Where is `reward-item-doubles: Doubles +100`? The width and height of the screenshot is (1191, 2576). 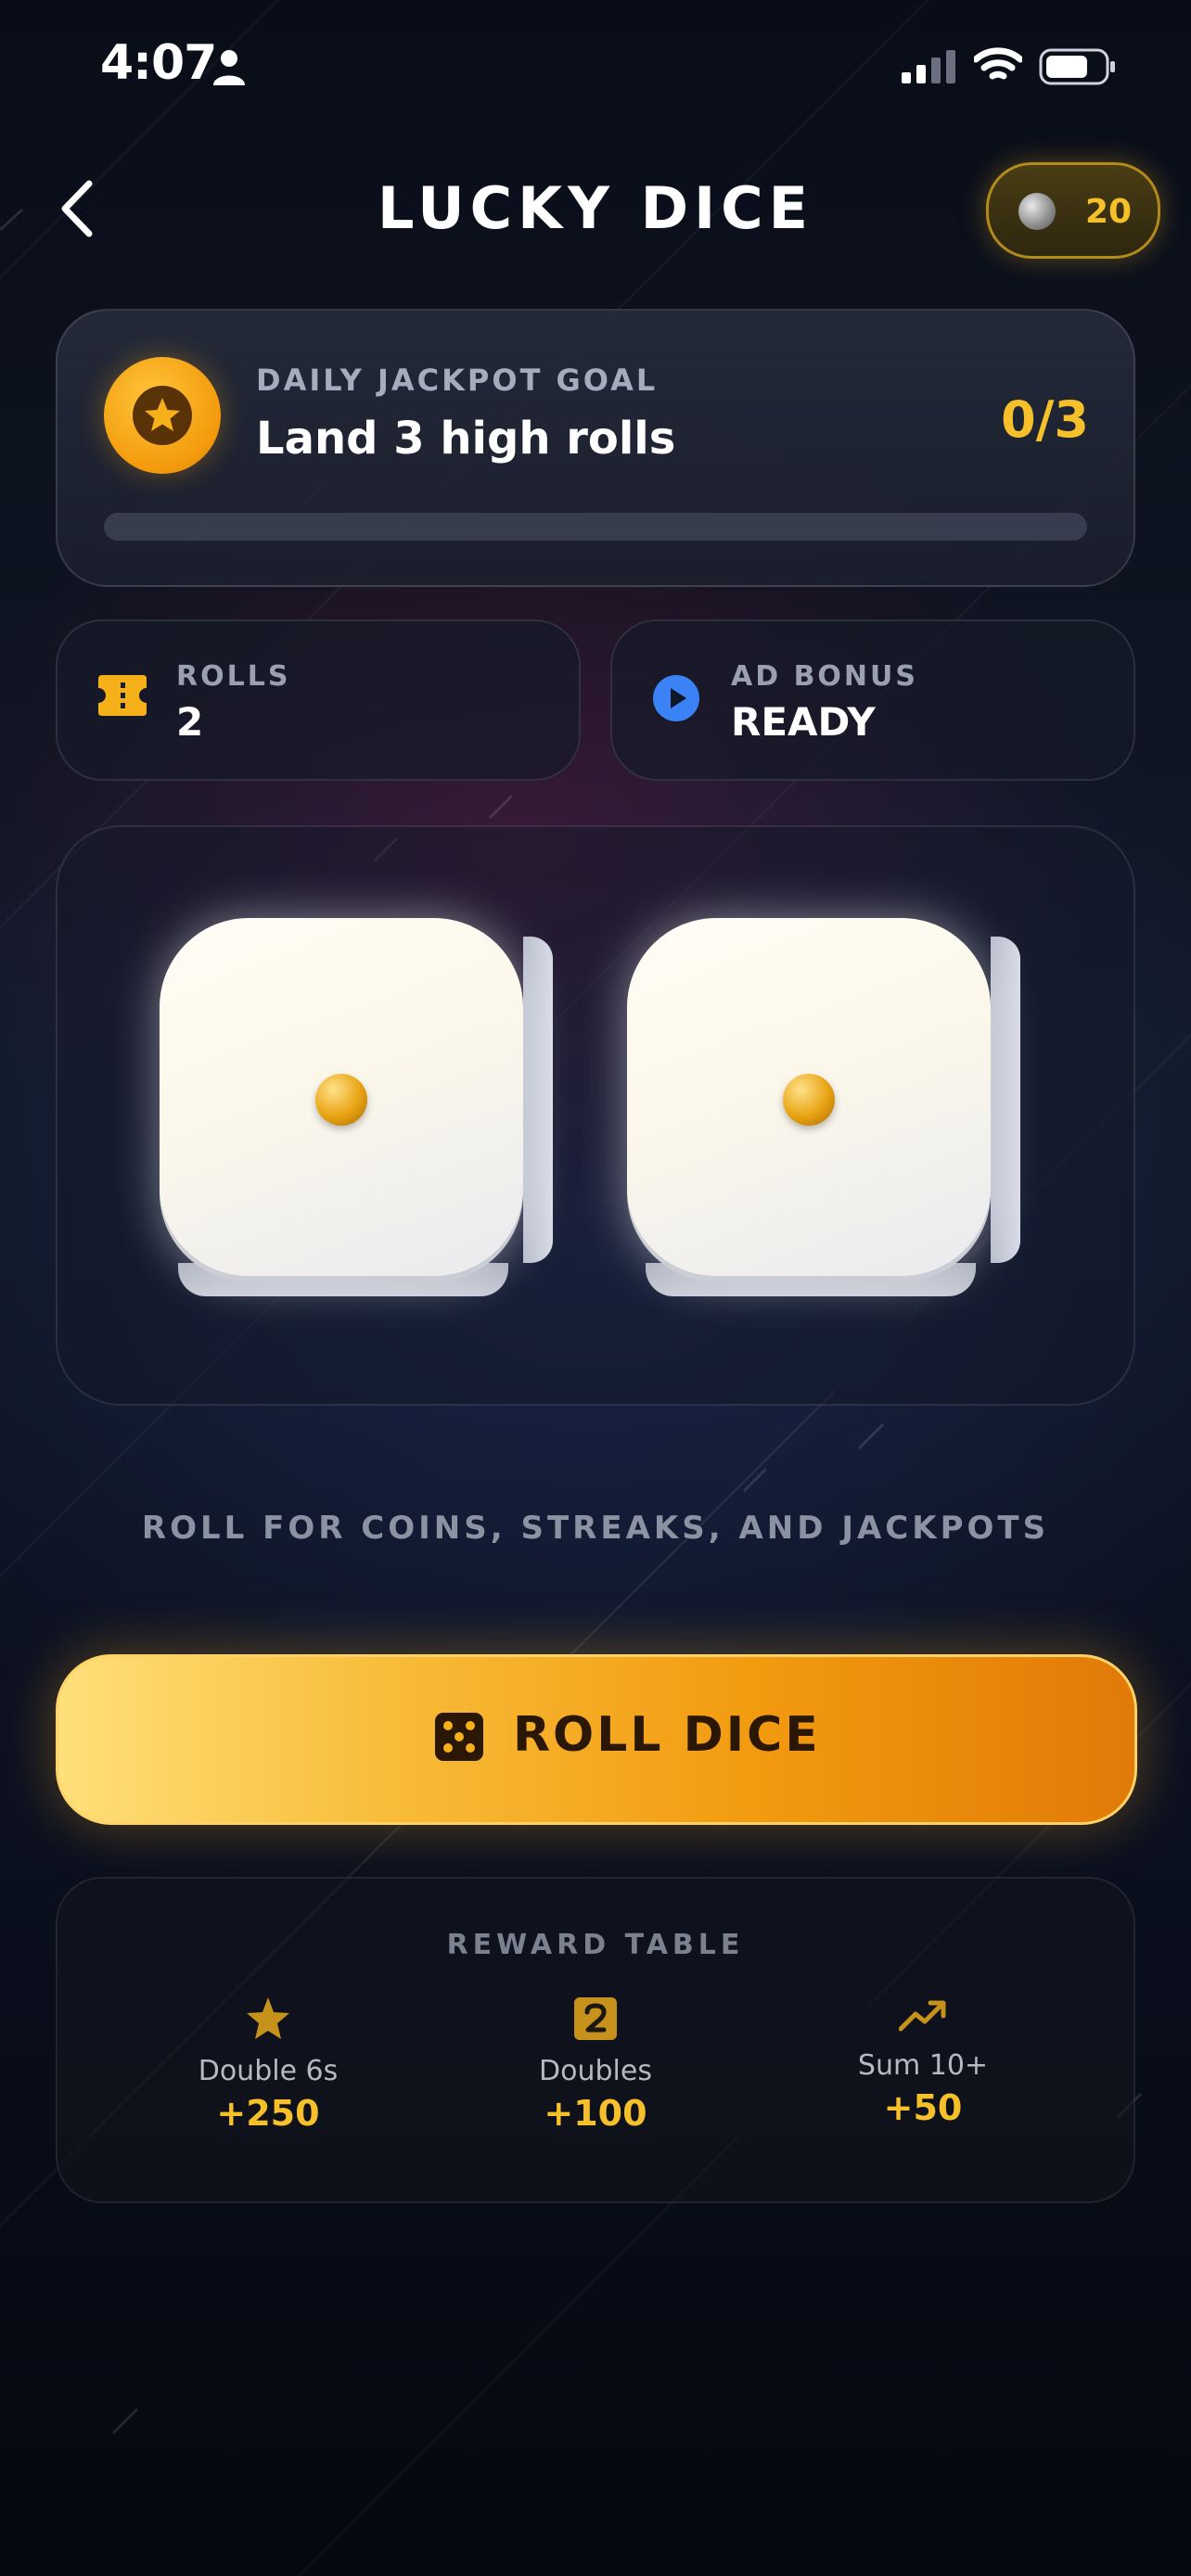
reward-item-doubles: Doubles +100 is located at coordinates (595, 2065).